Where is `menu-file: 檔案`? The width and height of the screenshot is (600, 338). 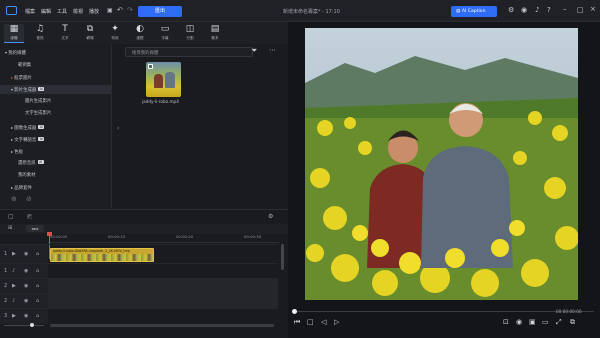 menu-file: 檔案 is located at coordinates (30, 11).